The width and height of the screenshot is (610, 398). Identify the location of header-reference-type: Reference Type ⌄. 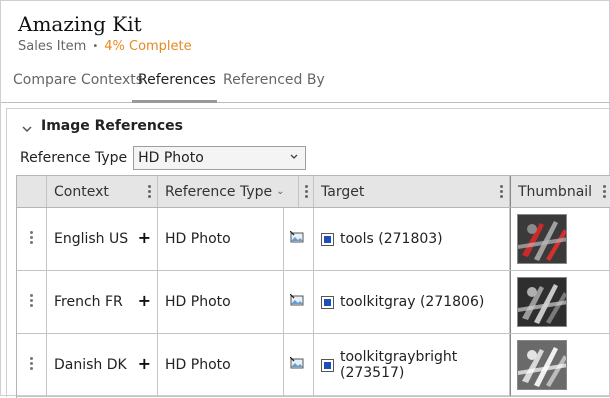
(228, 191).